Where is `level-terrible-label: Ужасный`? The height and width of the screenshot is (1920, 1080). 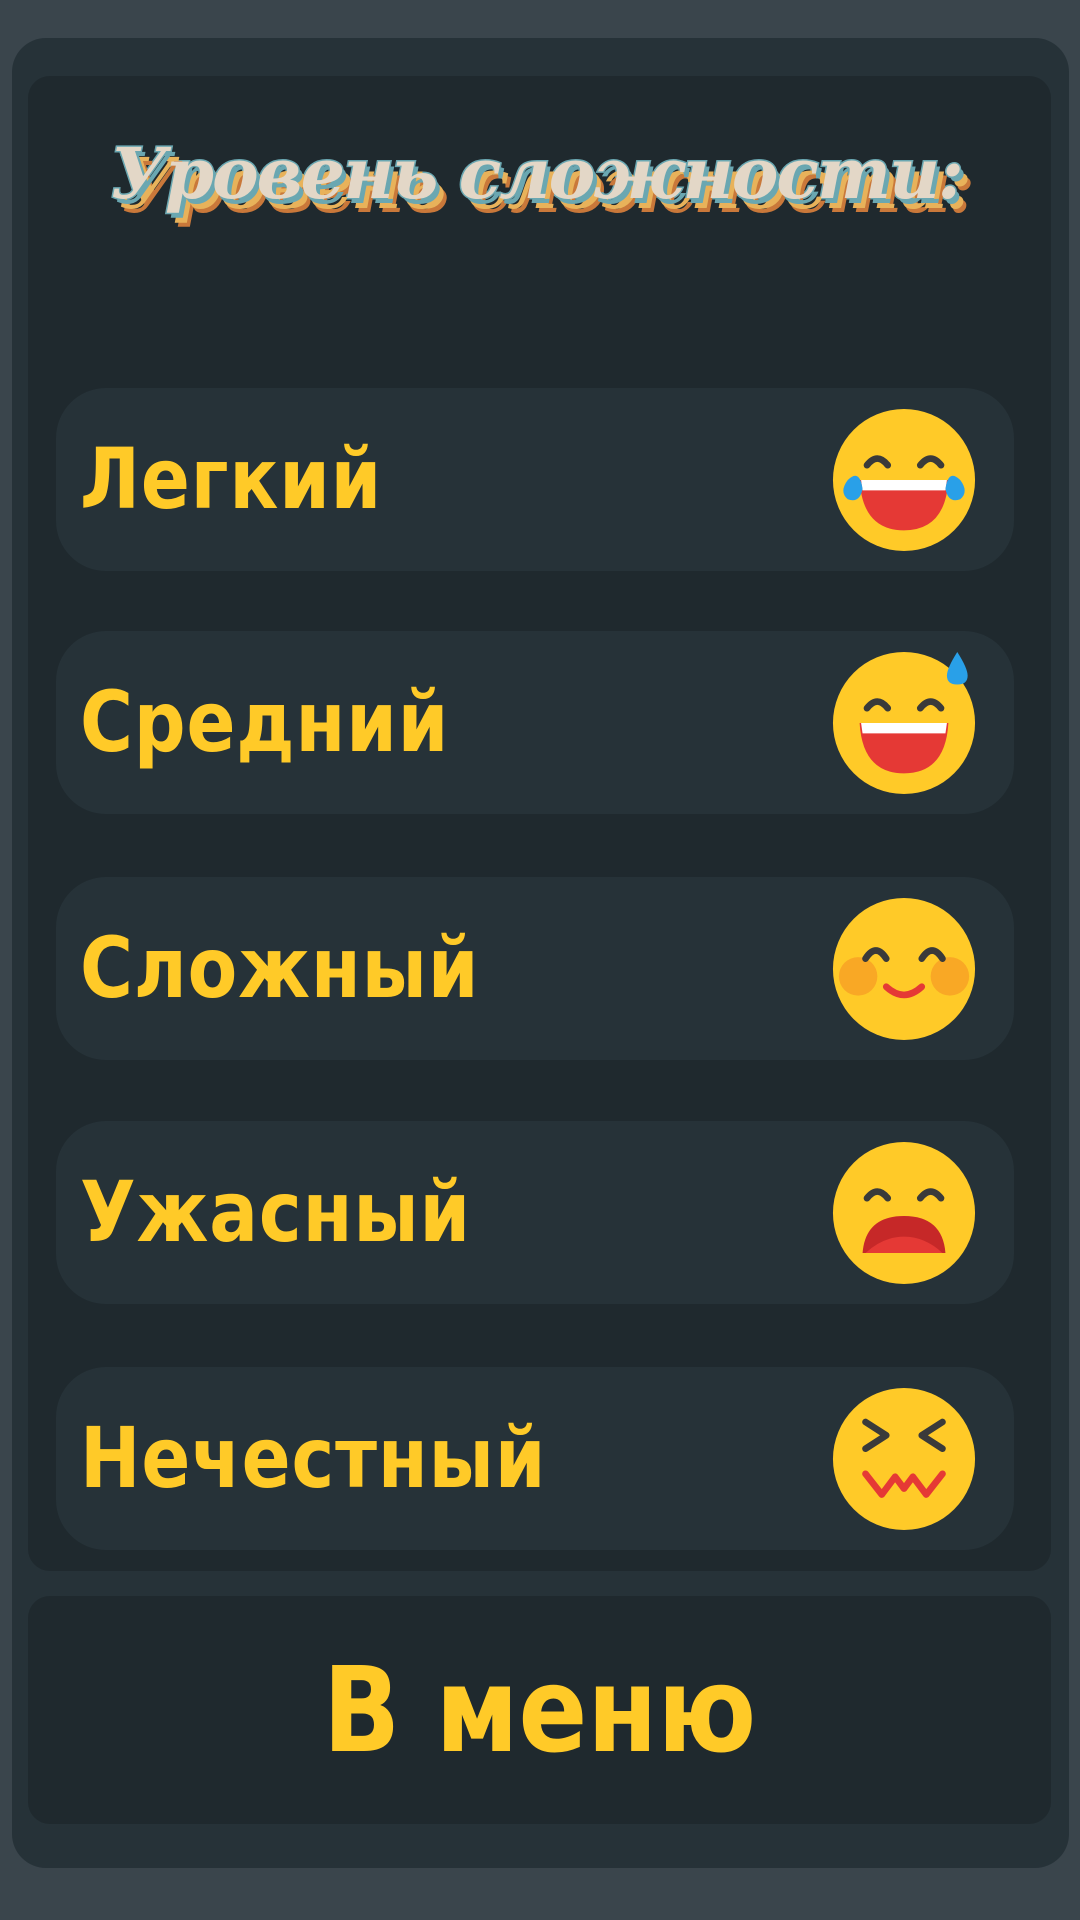
level-terrible-label: Ужасный is located at coordinates (276, 1212).